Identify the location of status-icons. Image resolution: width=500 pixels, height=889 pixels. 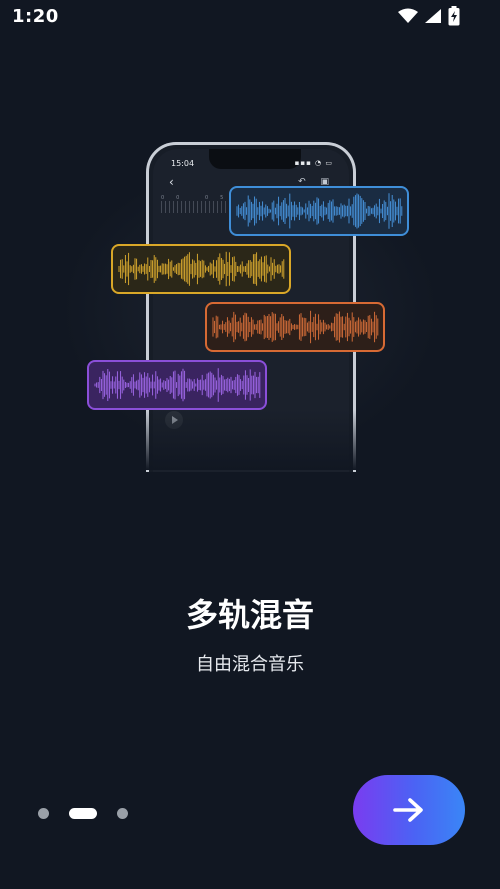
(429, 16).